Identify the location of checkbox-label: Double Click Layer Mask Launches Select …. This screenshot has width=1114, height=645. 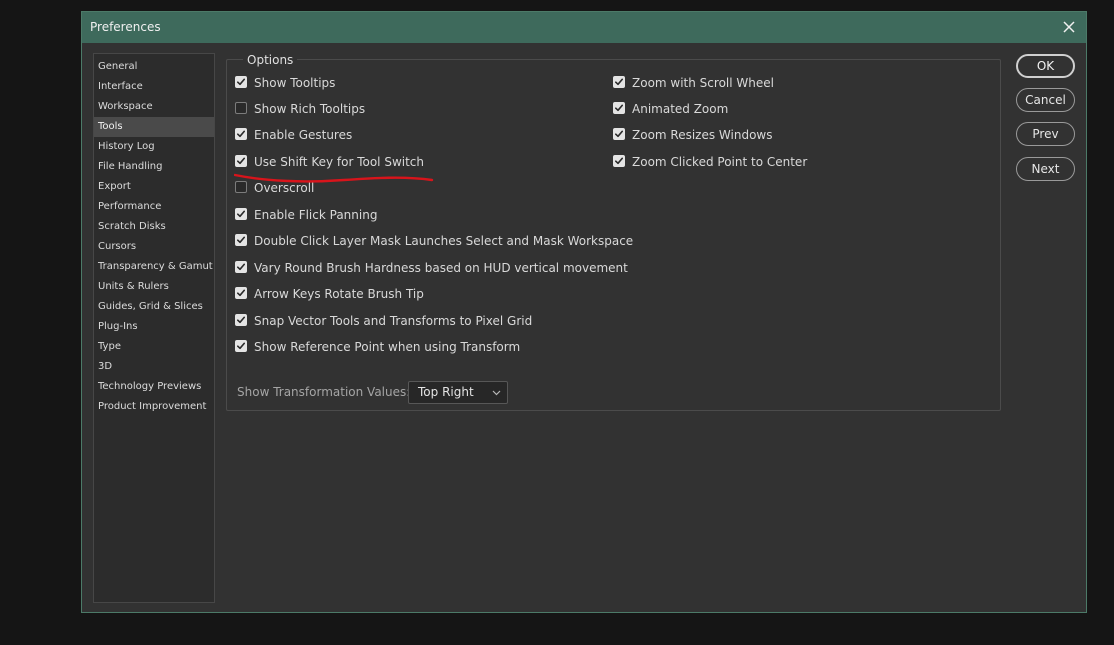
(444, 241).